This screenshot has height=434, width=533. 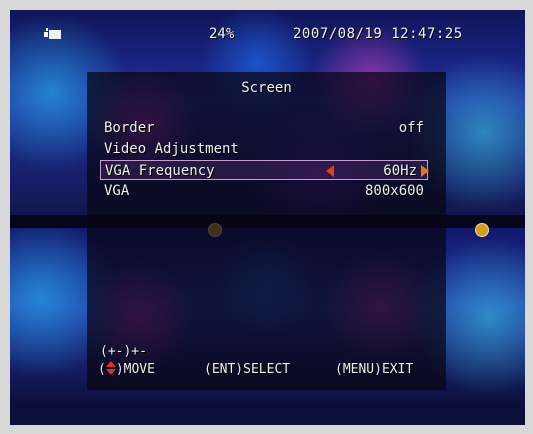 What do you see at coordinates (264, 191) in the screenshot?
I see `menu-item-vga: VGA 800x600` at bounding box center [264, 191].